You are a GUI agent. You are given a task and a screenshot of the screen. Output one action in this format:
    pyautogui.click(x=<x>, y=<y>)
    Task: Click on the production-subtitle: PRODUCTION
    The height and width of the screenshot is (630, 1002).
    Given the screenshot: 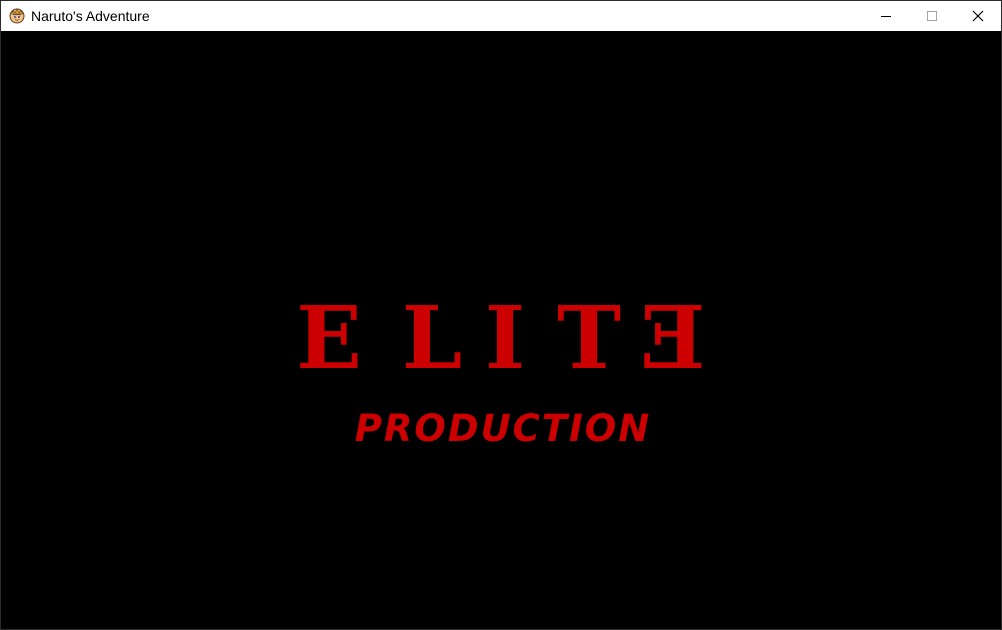 What is the action you would take?
    pyautogui.click(x=503, y=428)
    